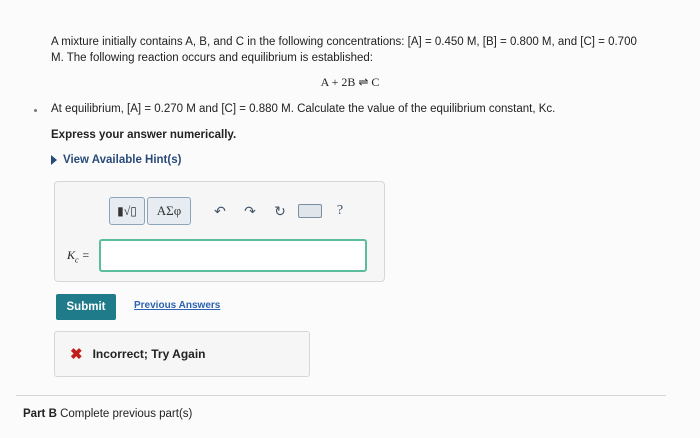 The width and height of the screenshot is (700, 438). I want to click on reset-icon: ↻, so click(280, 211).